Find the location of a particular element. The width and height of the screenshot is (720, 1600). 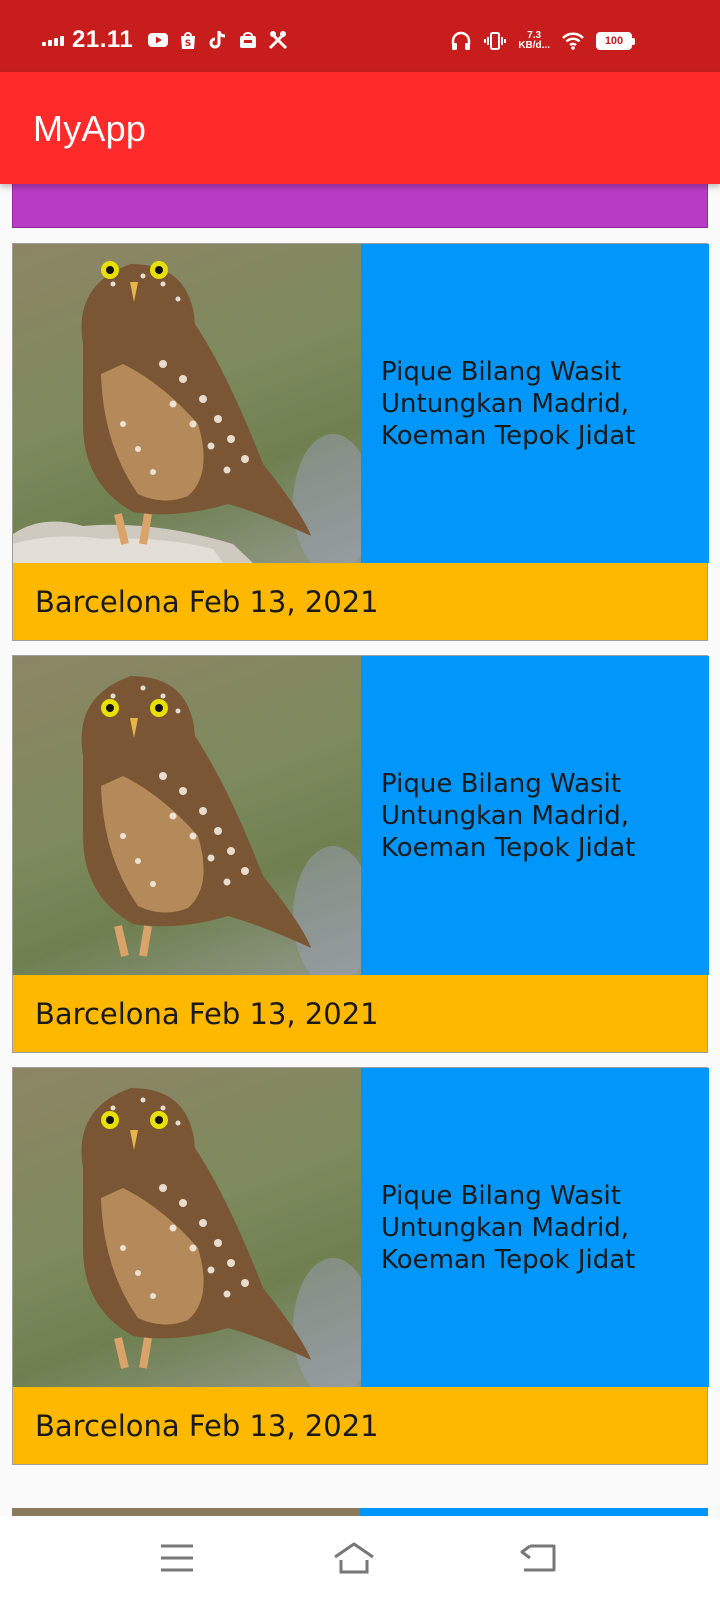

tools-icon is located at coordinates (278, 40).